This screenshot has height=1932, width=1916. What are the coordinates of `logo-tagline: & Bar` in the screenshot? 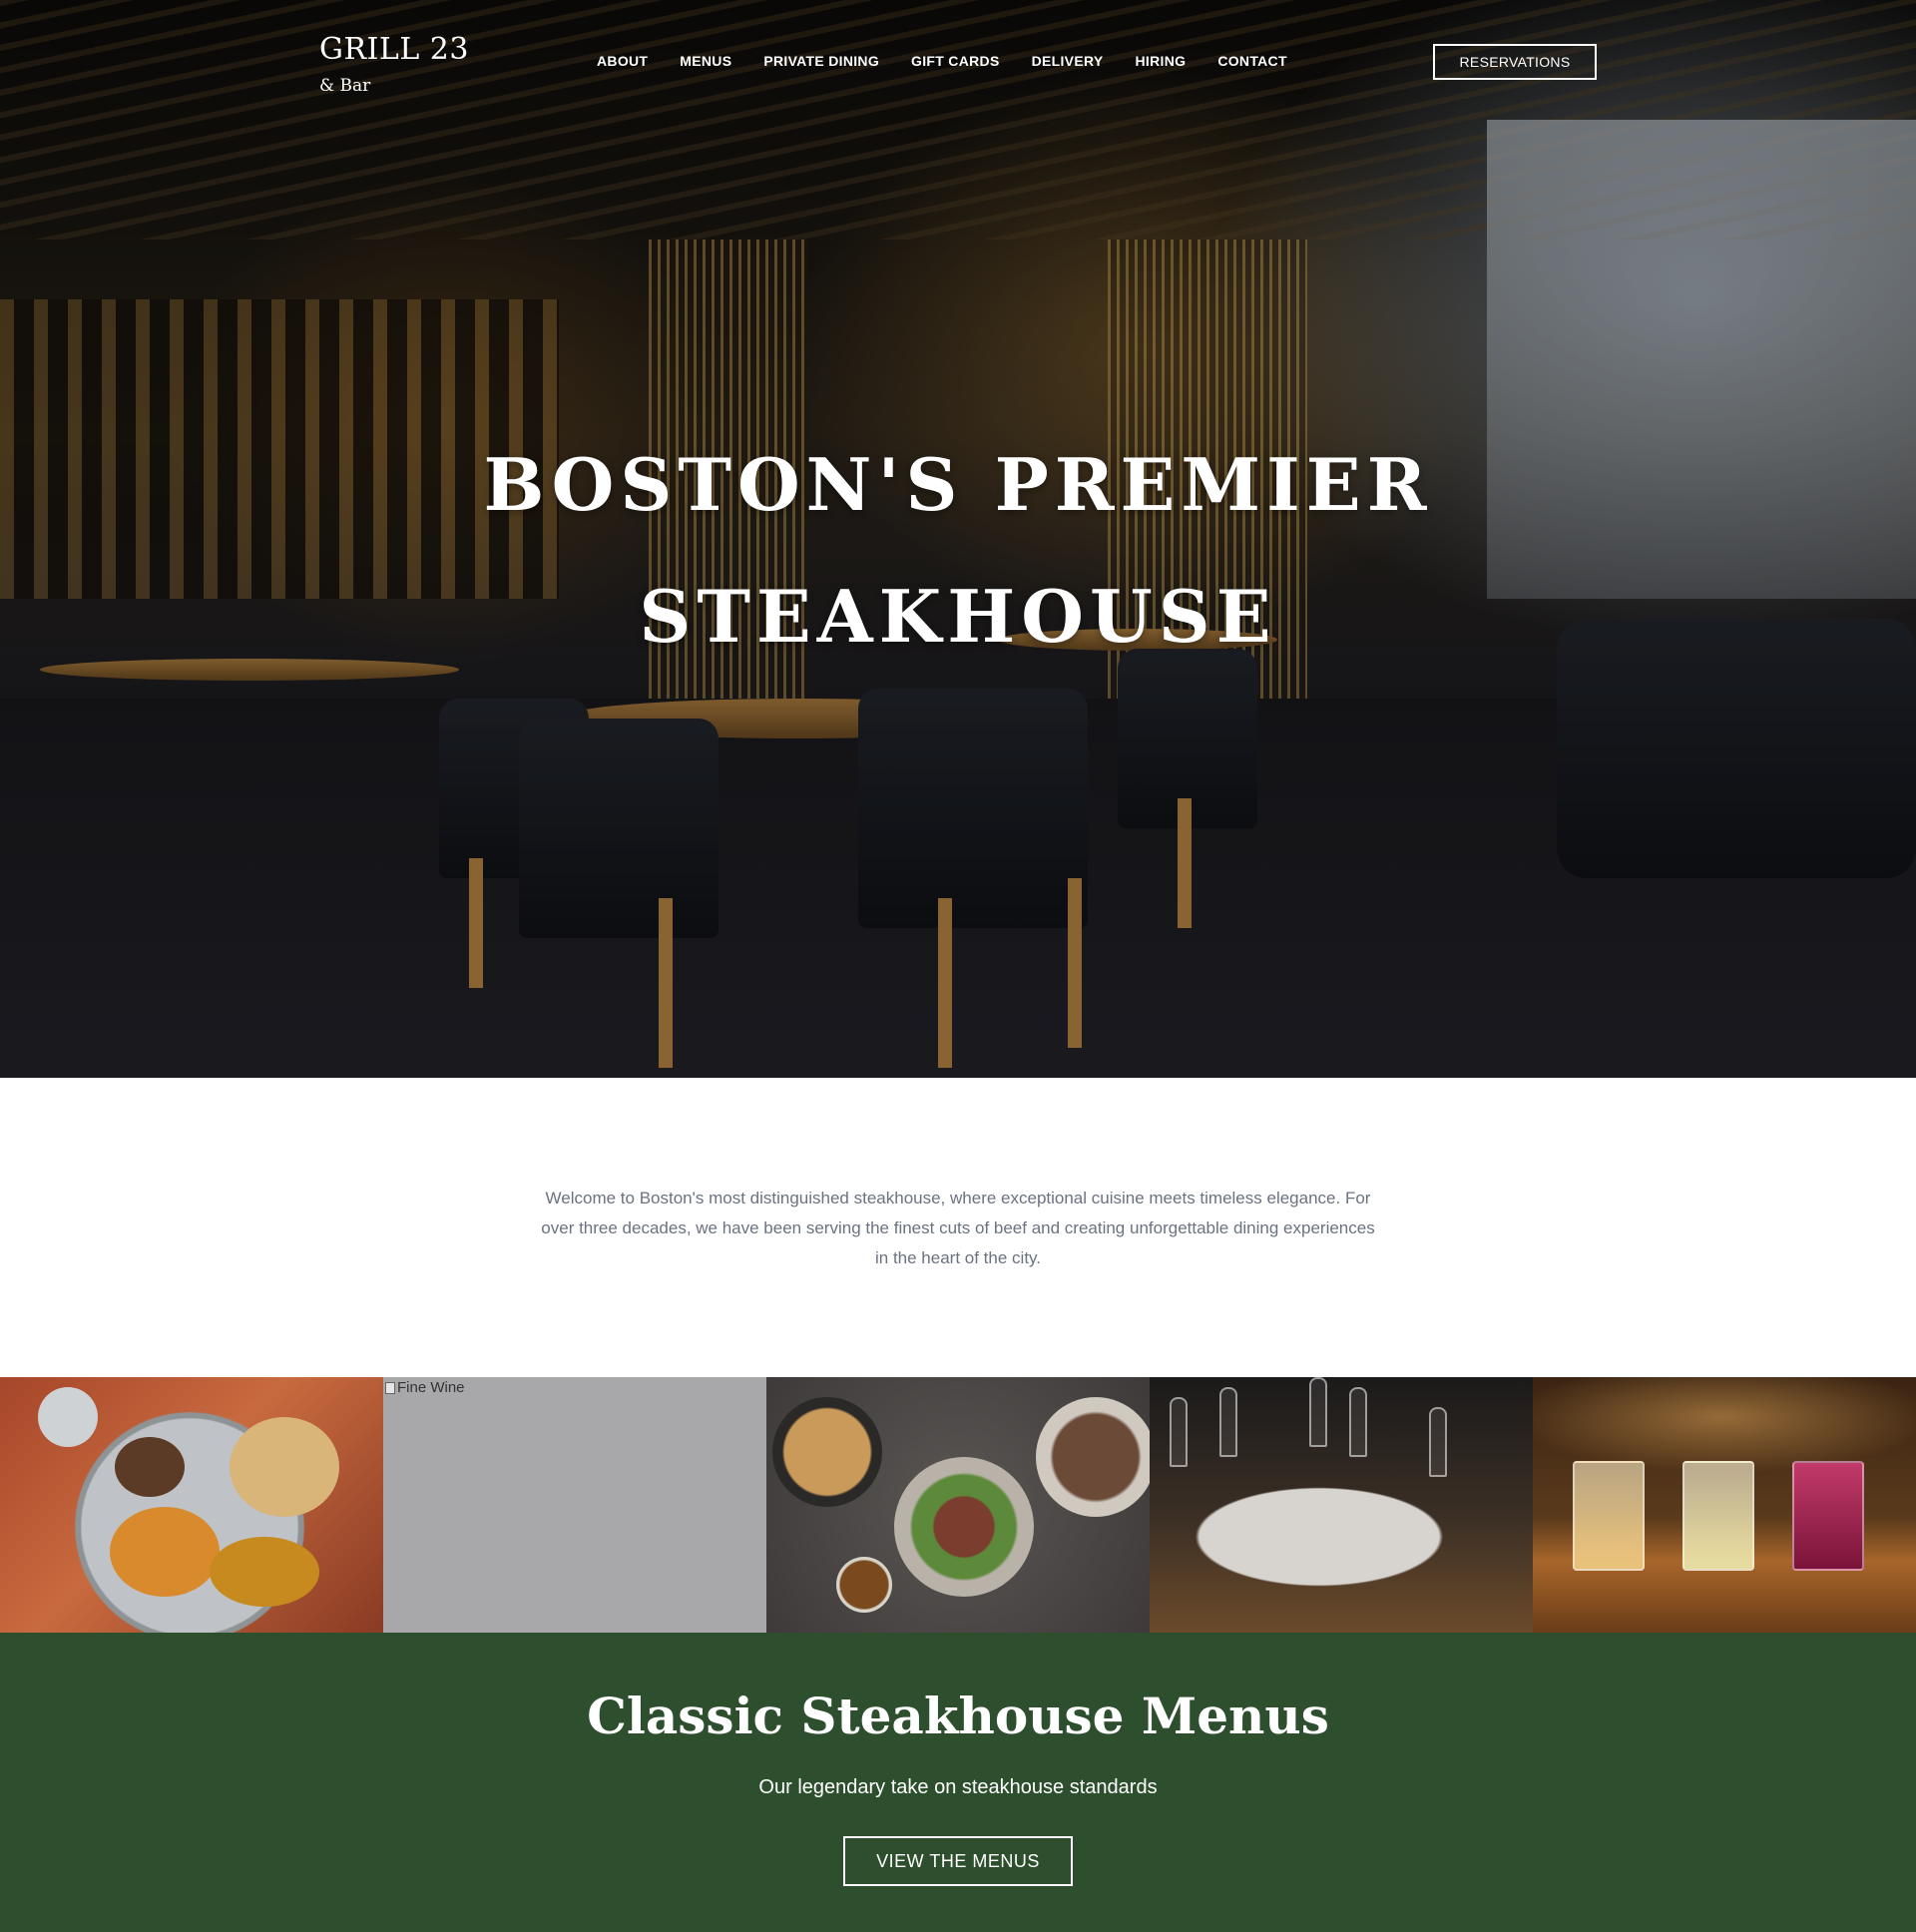 It's located at (344, 86).